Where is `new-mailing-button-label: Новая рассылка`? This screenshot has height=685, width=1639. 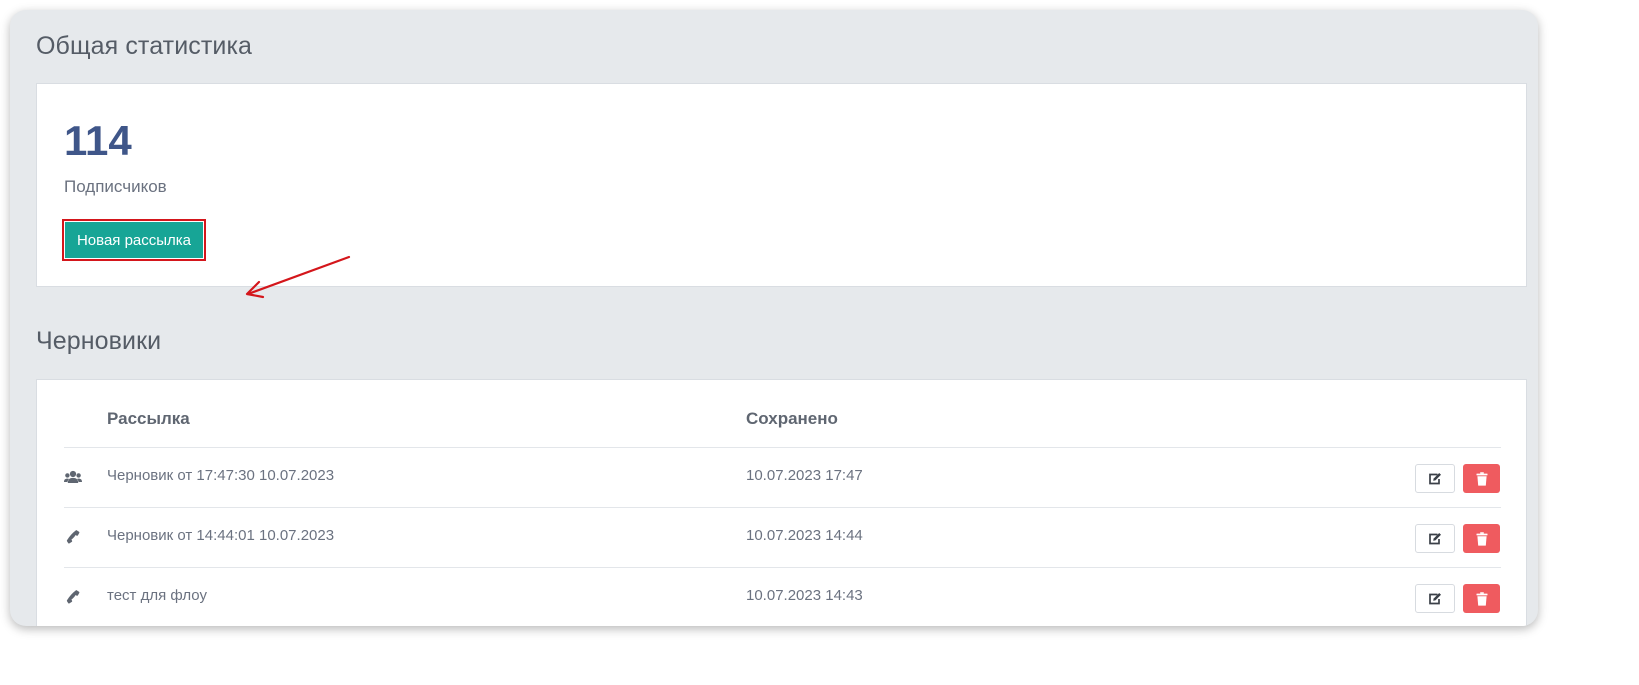 new-mailing-button-label: Новая рассылка is located at coordinates (134, 240).